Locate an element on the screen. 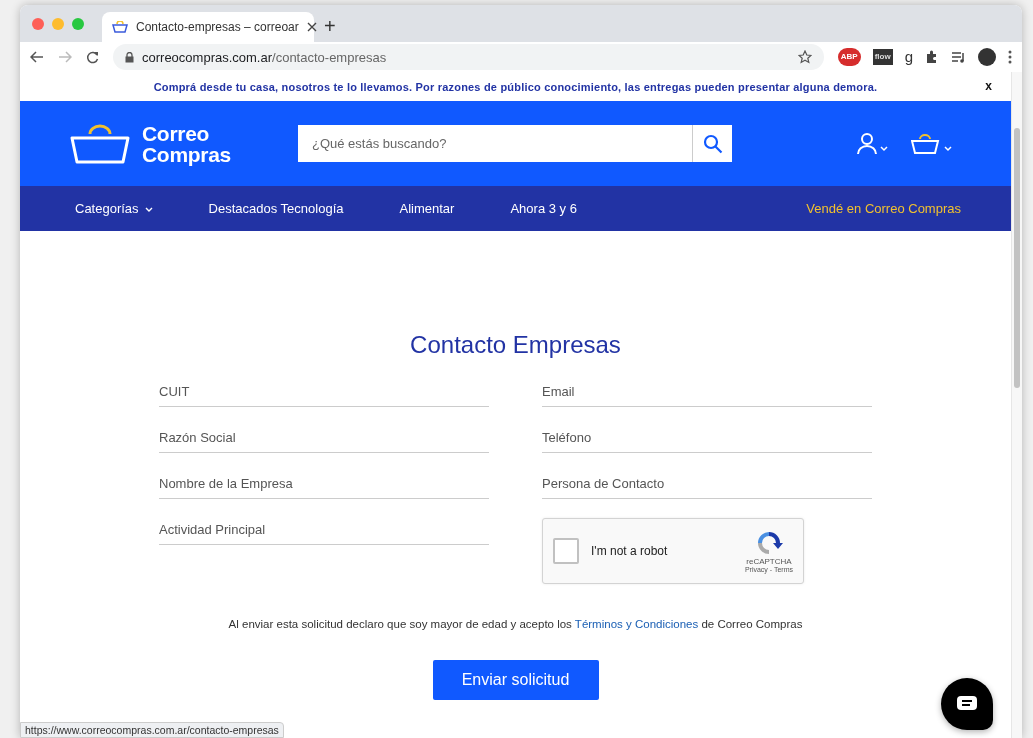 The width and height of the screenshot is (1033, 738). back-icon is located at coordinates (37, 57).